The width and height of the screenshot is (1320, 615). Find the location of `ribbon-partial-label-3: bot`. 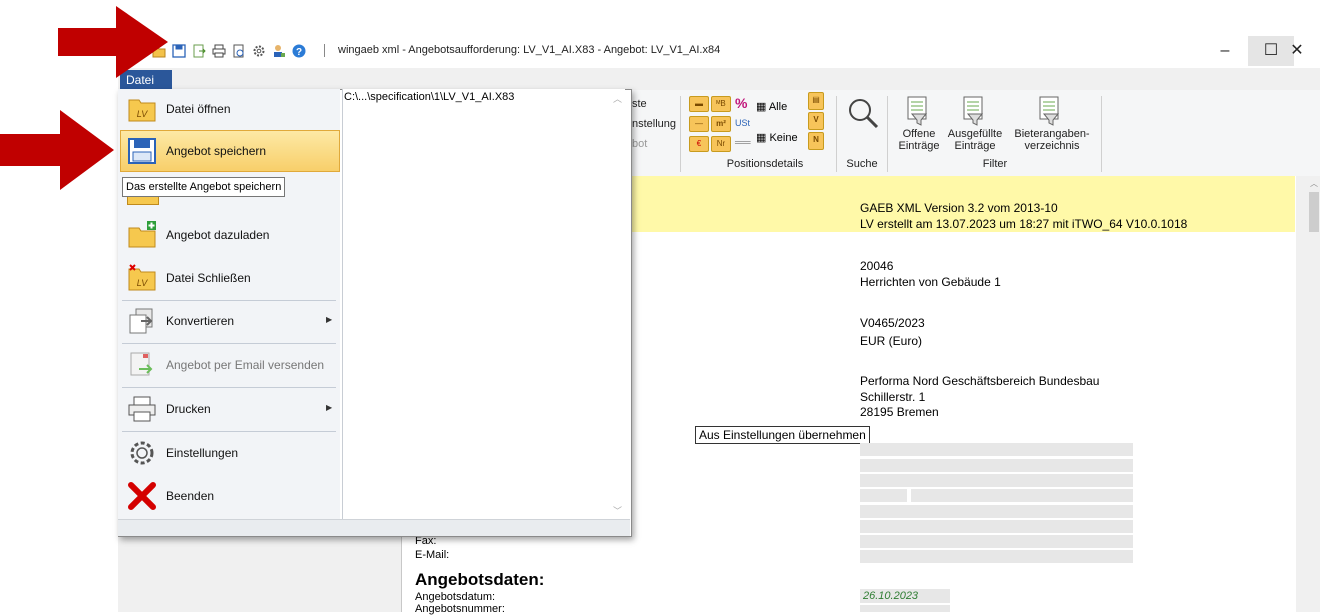

ribbon-partial-label-3: bot is located at coordinates (640, 144).